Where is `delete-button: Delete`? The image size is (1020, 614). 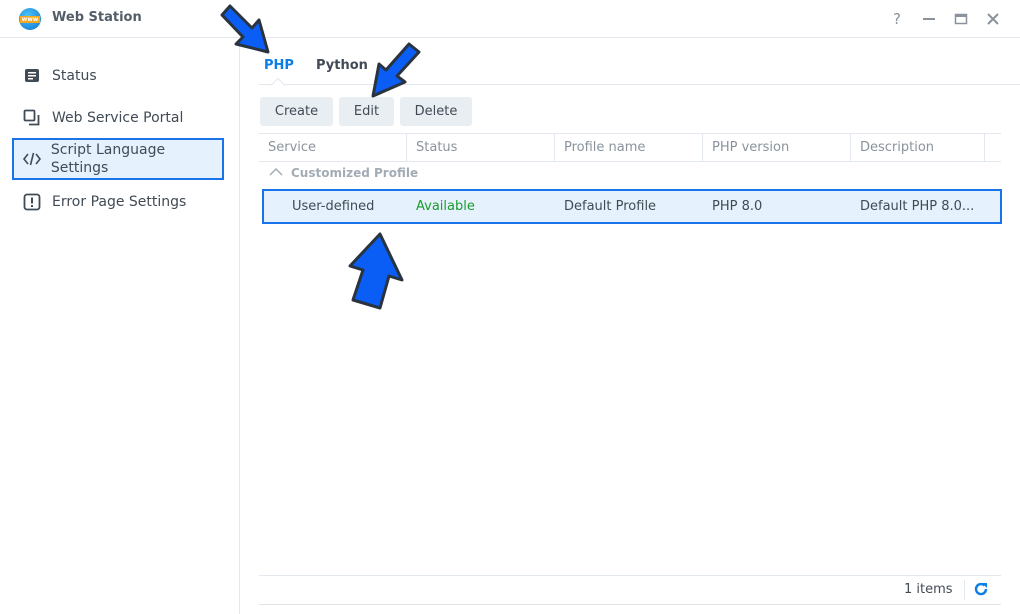
delete-button: Delete is located at coordinates (436, 111).